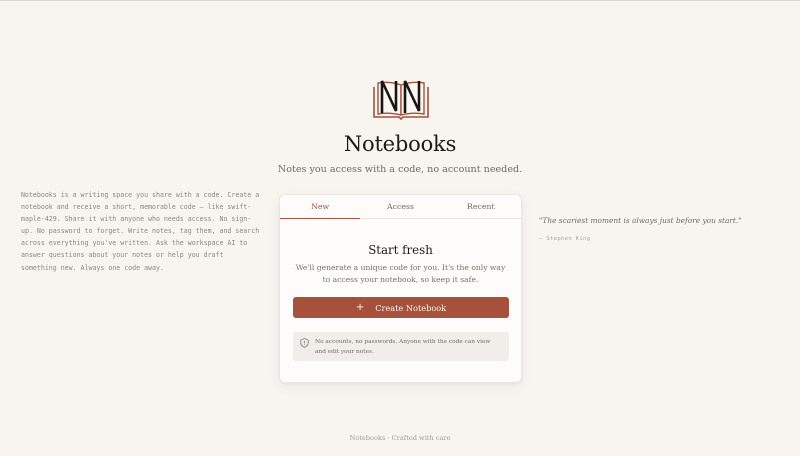 The height and width of the screenshot is (456, 800). Describe the element at coordinates (565, 239) in the screenshot. I see `quote-author: — Stephen King` at that location.